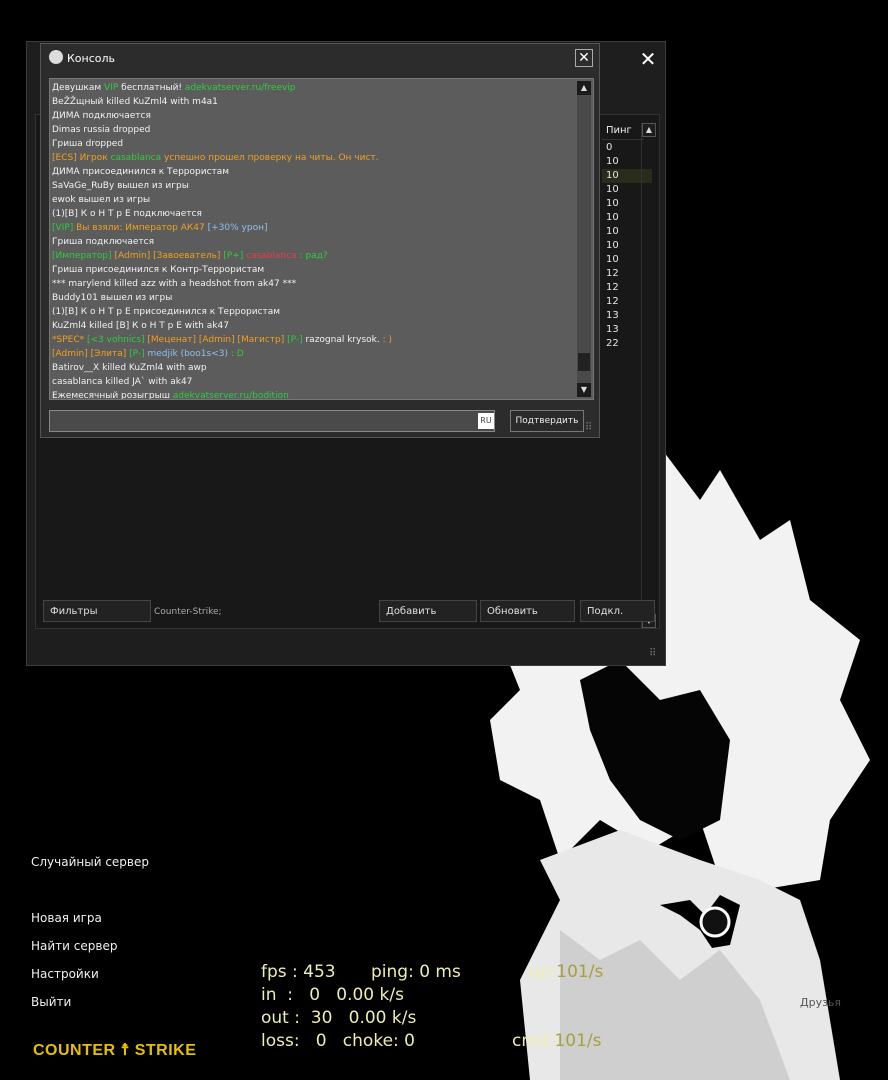 Image resolution: width=888 pixels, height=1080 pixels. Describe the element at coordinates (338, 1041) in the screenshot. I see `netgraph-loss: loss: 0 choke: 0` at that location.